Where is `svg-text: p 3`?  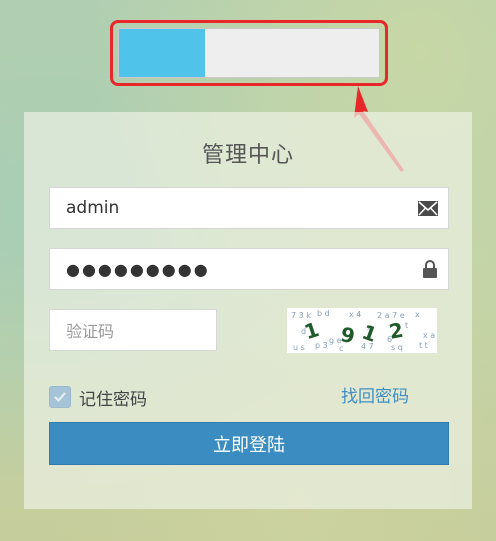
svg-text: p 3 is located at coordinates (321, 345).